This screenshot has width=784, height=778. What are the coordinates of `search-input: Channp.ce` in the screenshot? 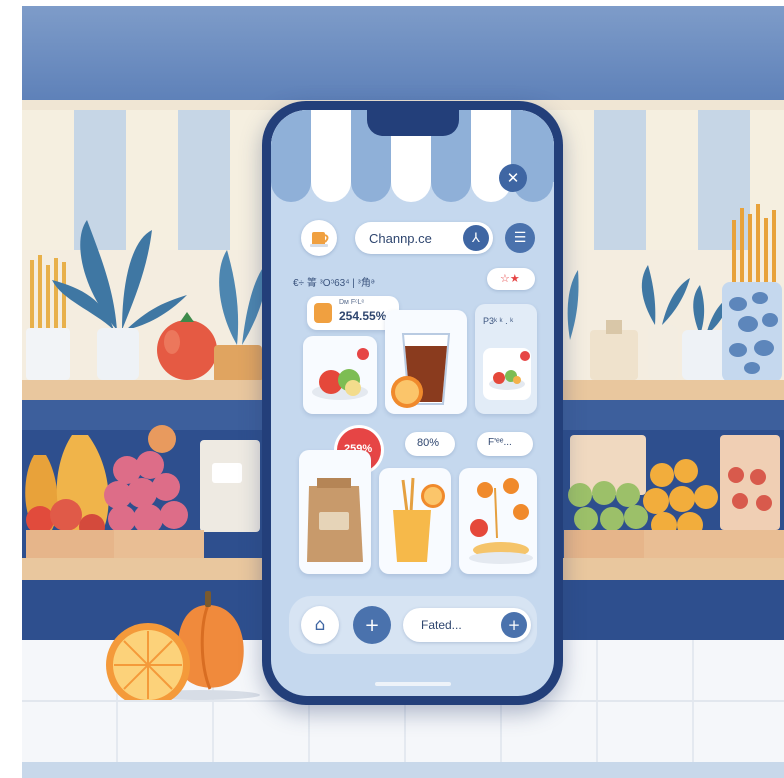 It's located at (400, 238).